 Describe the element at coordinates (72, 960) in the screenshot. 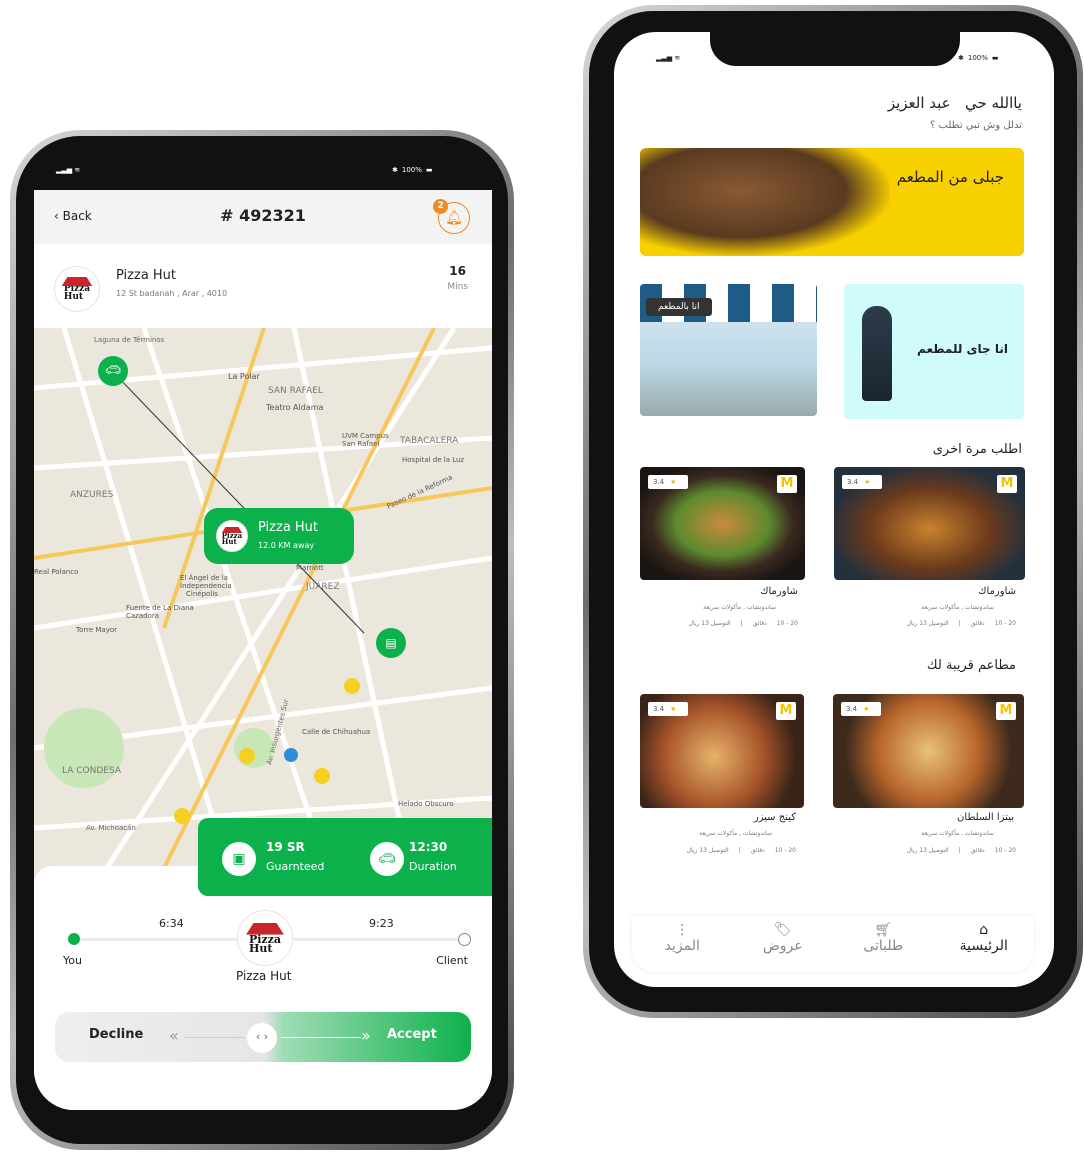

I see `start-label: You` at that location.